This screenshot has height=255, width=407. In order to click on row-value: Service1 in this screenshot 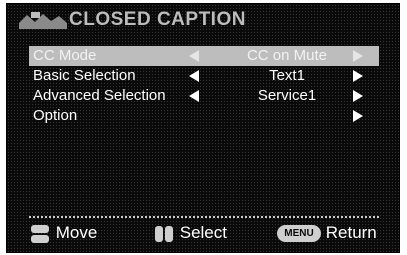, I will do `click(287, 95)`.